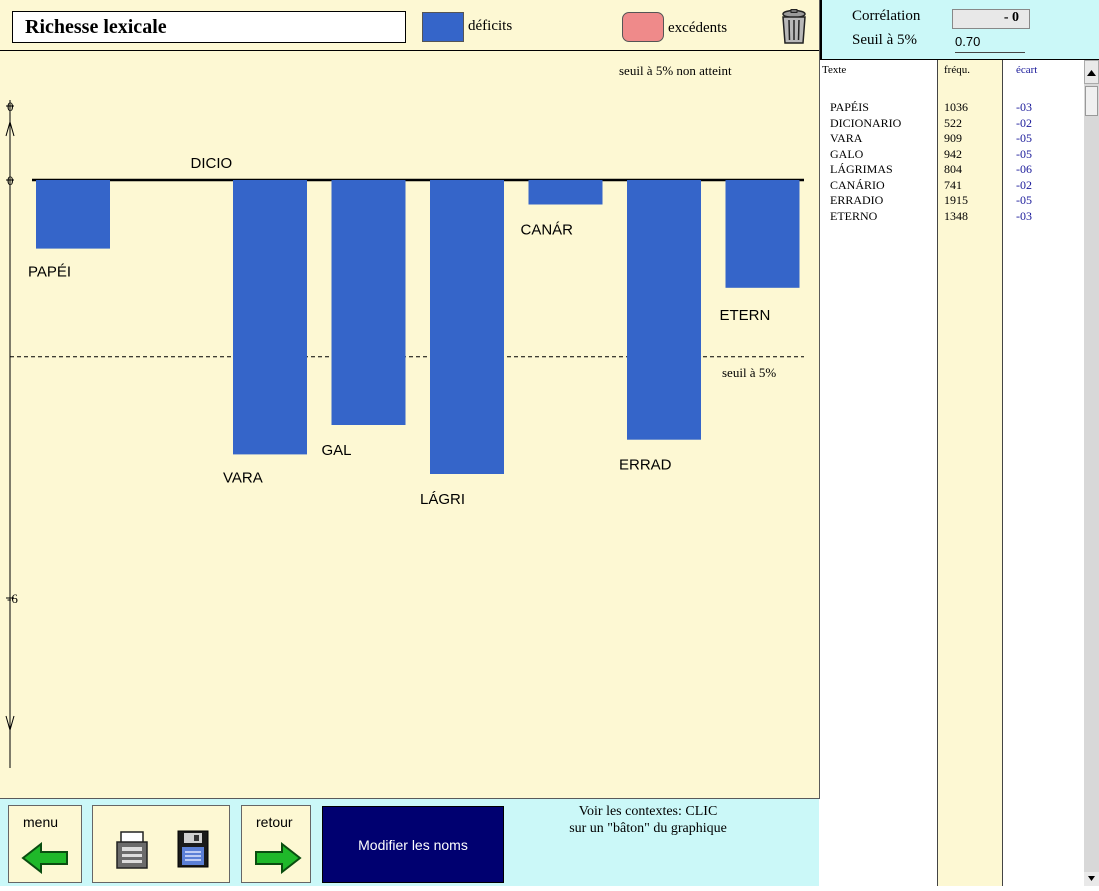 The width and height of the screenshot is (1099, 891). What do you see at coordinates (12, 598) in the screenshot?
I see `y-tick-label: -6` at bounding box center [12, 598].